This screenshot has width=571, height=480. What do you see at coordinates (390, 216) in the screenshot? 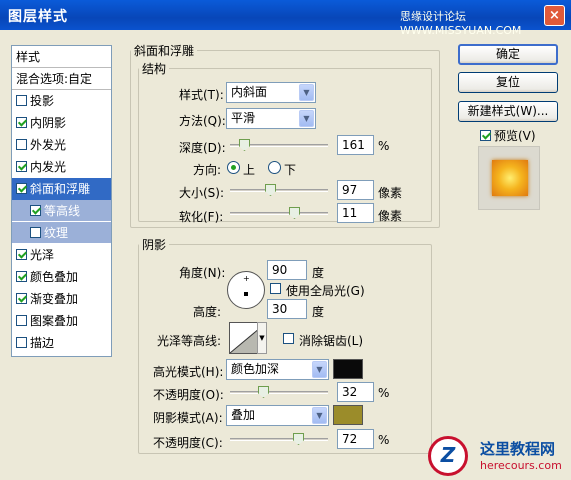
I see `soften-unit: 像素` at bounding box center [390, 216].